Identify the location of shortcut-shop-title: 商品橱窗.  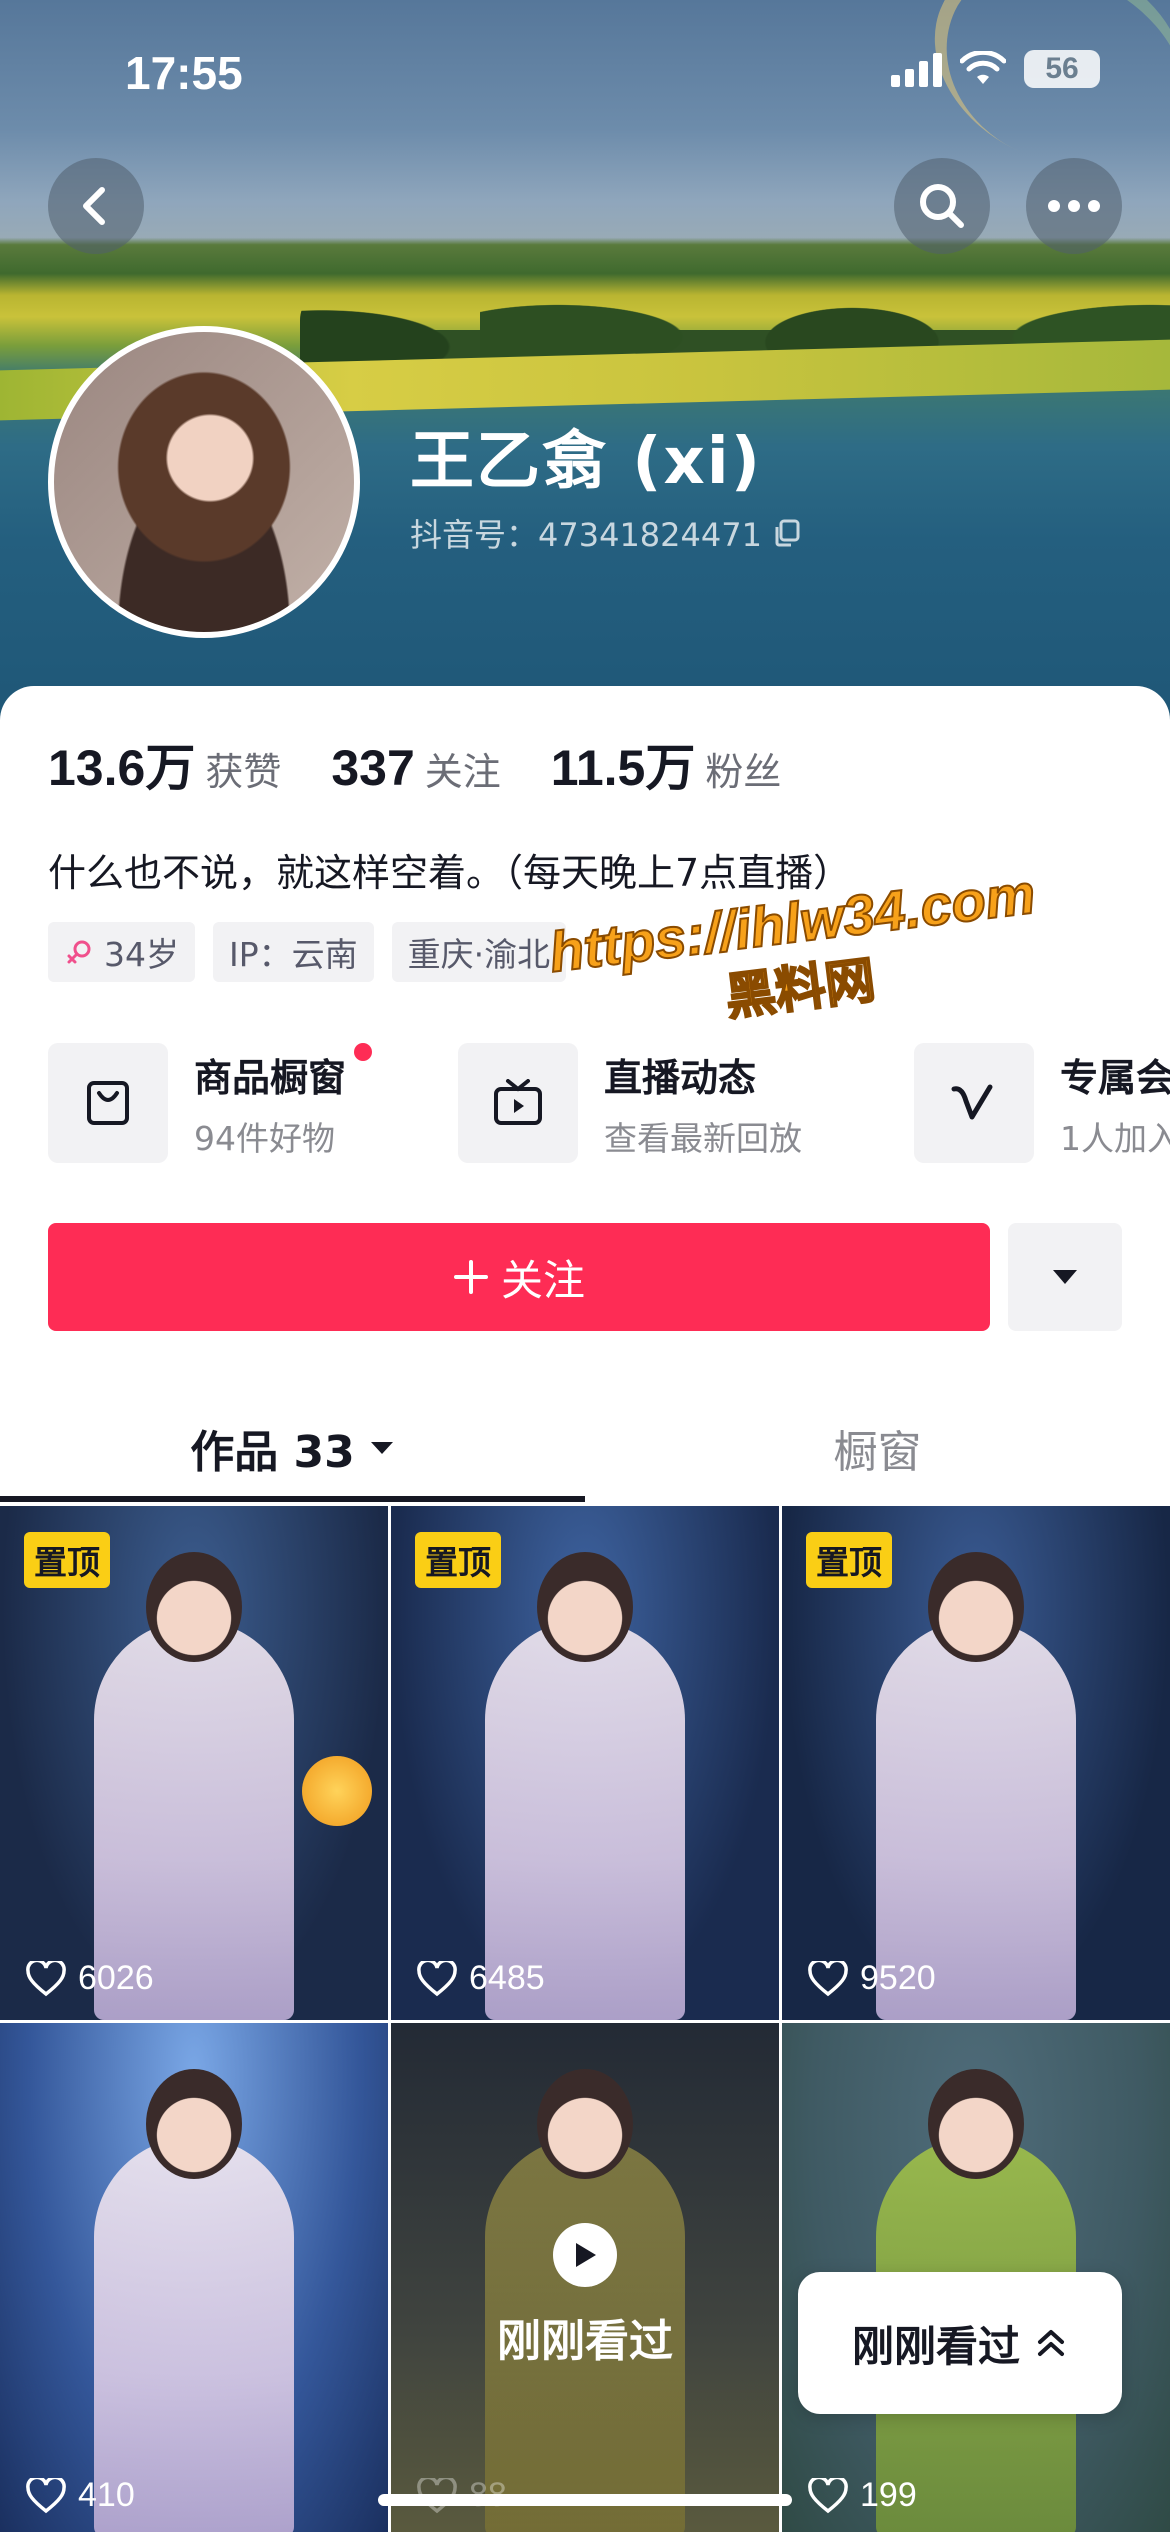
(283, 1072).